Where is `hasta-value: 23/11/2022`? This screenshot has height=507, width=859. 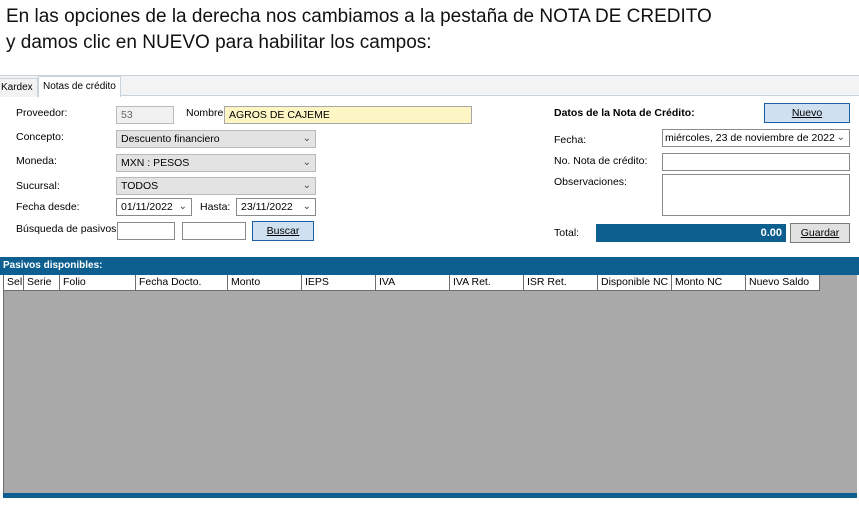 hasta-value: 23/11/2022 is located at coordinates (267, 207).